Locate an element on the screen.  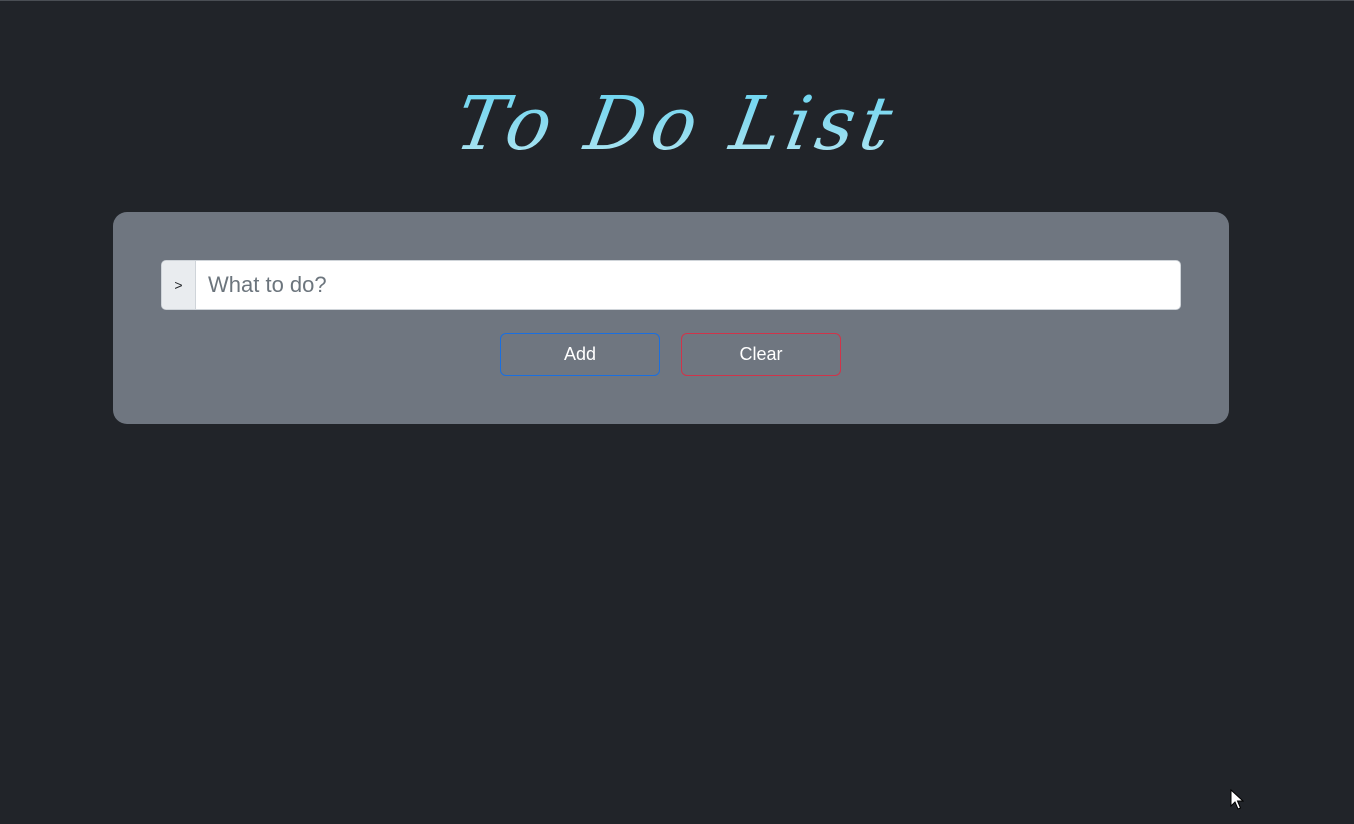
task-input-group: > is located at coordinates (671, 285).